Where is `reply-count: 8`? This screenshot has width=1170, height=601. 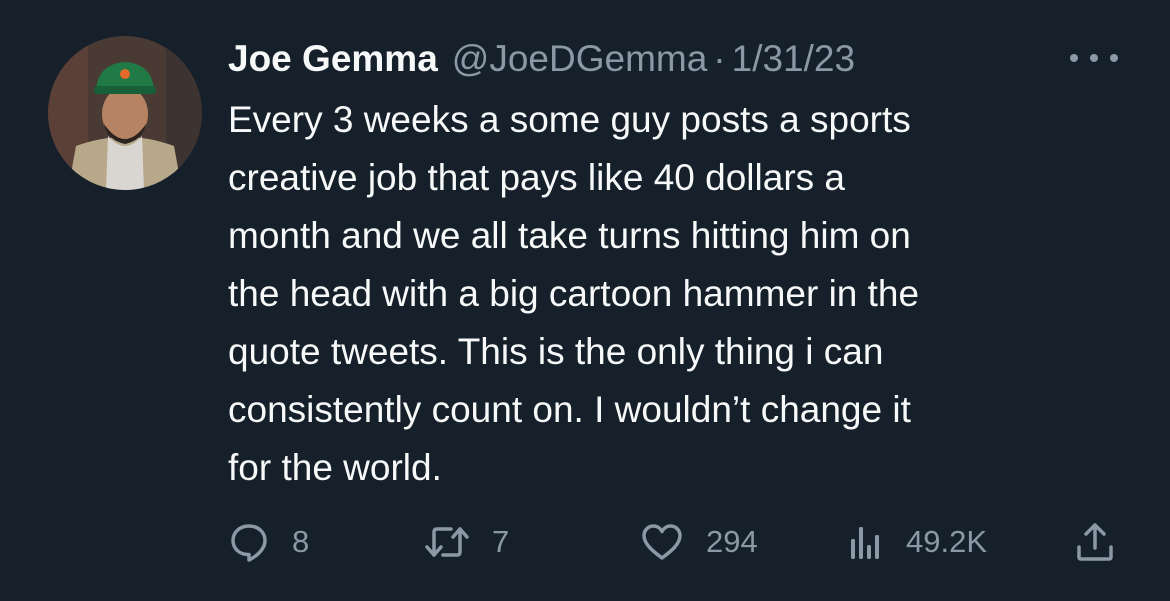
reply-count: 8 is located at coordinates (301, 541).